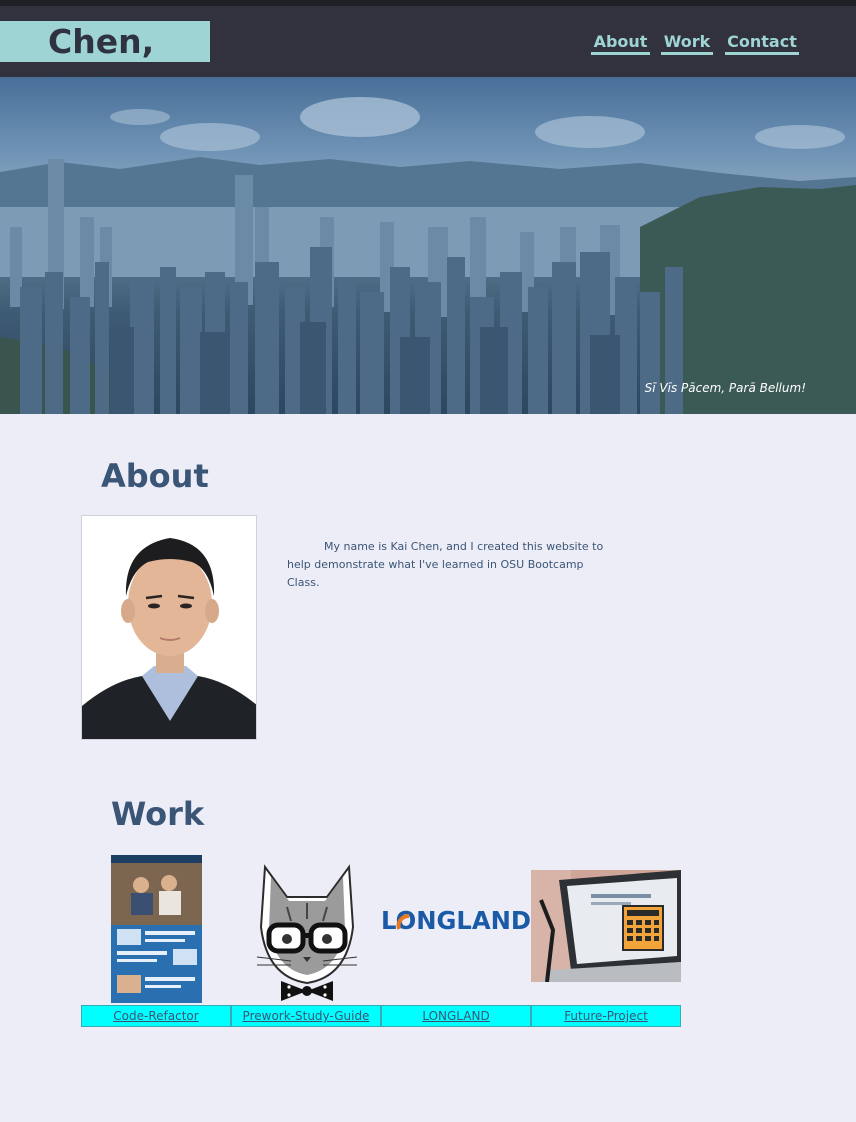  What do you see at coordinates (105, 61) in the screenshot?
I see `site-brand: Chen, Kai` at bounding box center [105, 61].